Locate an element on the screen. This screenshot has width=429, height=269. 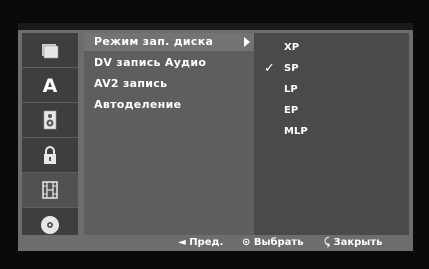
option-ep: EP is located at coordinates (291, 110).